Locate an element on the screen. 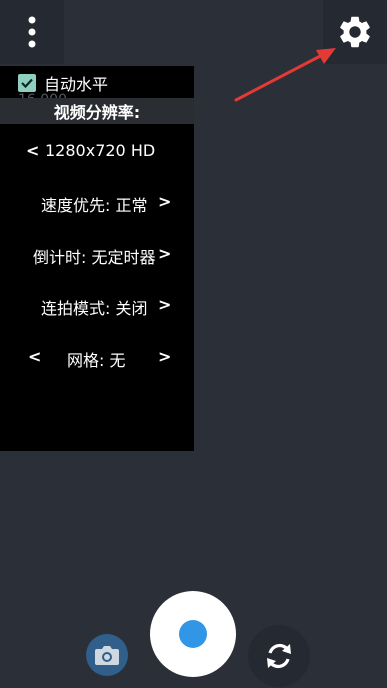  check-icon is located at coordinates (27, 83).